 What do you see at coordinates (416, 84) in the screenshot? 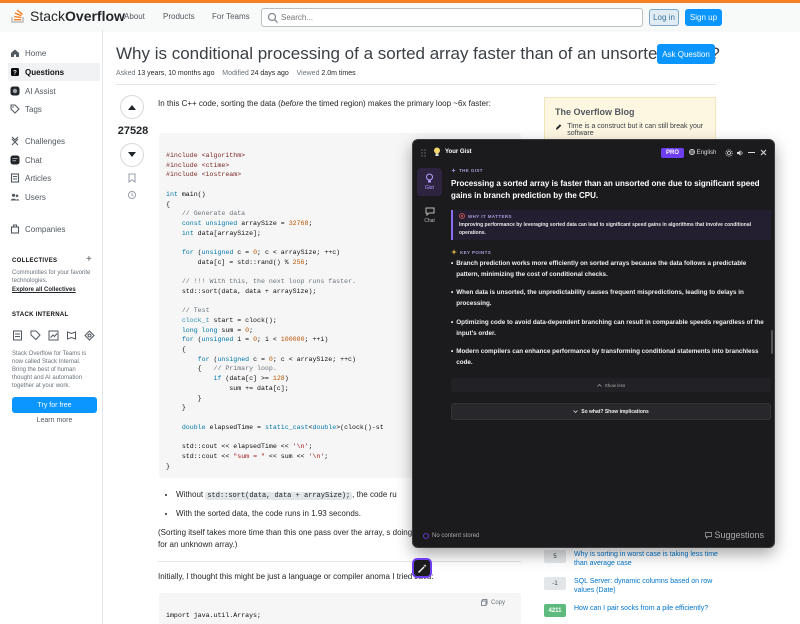
I see `header-divider` at bounding box center [416, 84].